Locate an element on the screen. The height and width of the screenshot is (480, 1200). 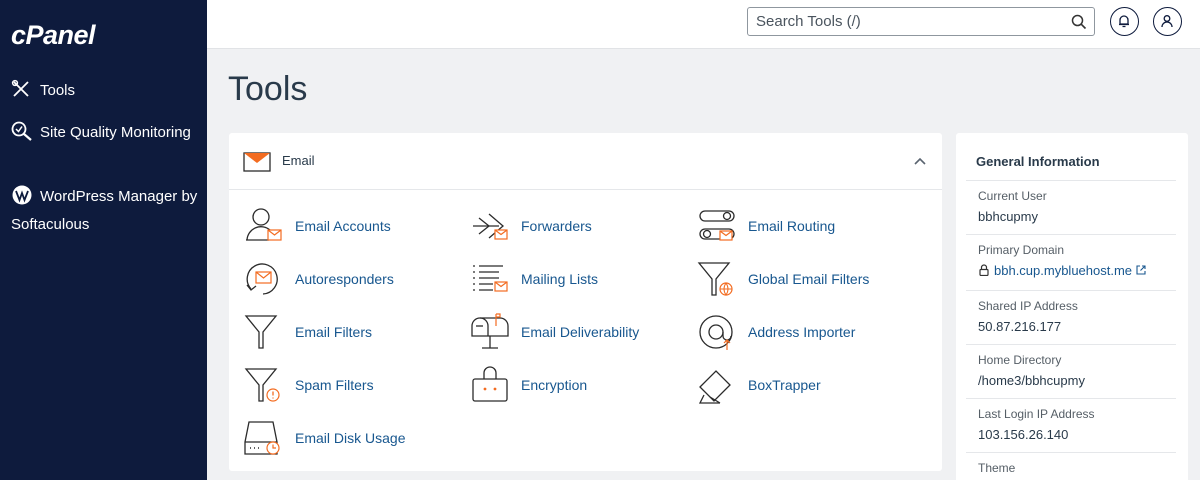
tool-label: Spam Filters is located at coordinates (334, 385).